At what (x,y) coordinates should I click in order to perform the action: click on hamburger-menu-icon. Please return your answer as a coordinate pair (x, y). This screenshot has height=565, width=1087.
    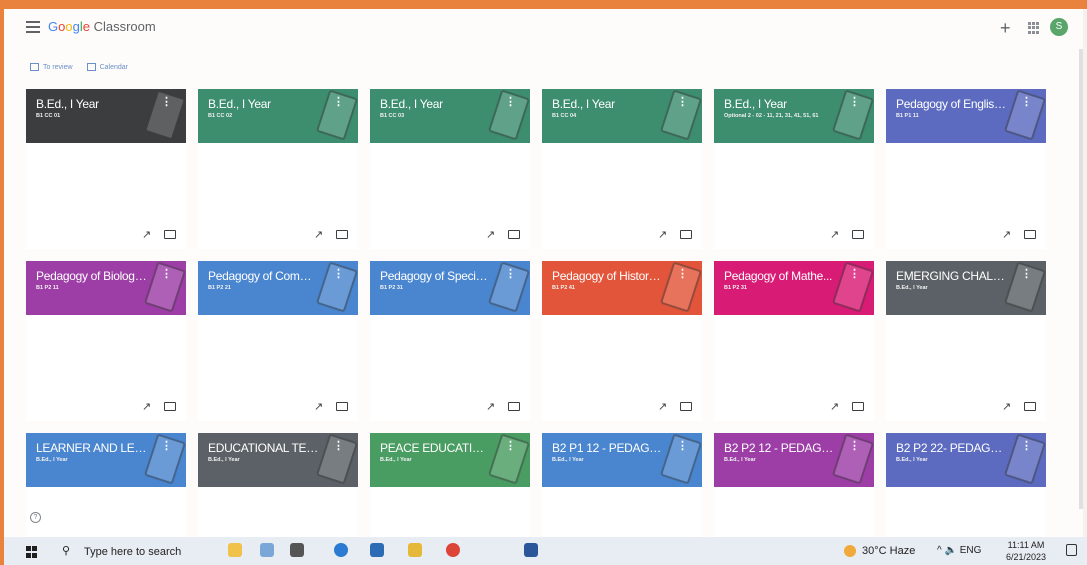
    Looking at the image, I should click on (33, 27).